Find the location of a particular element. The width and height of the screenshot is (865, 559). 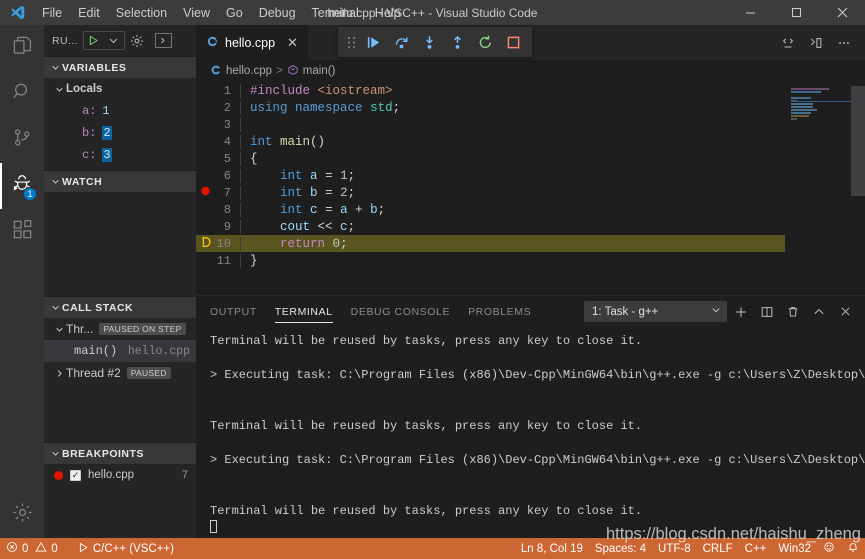

watch-section-header: WATCH is located at coordinates (120, 181).